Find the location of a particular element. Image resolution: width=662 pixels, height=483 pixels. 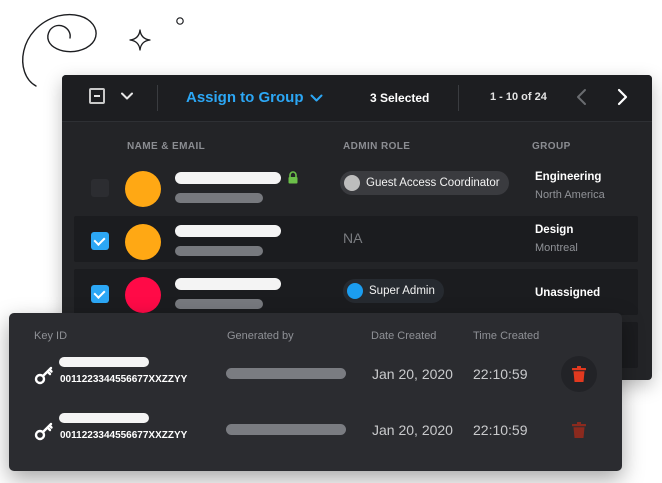

select-all-checkbox is located at coordinates (97, 96).